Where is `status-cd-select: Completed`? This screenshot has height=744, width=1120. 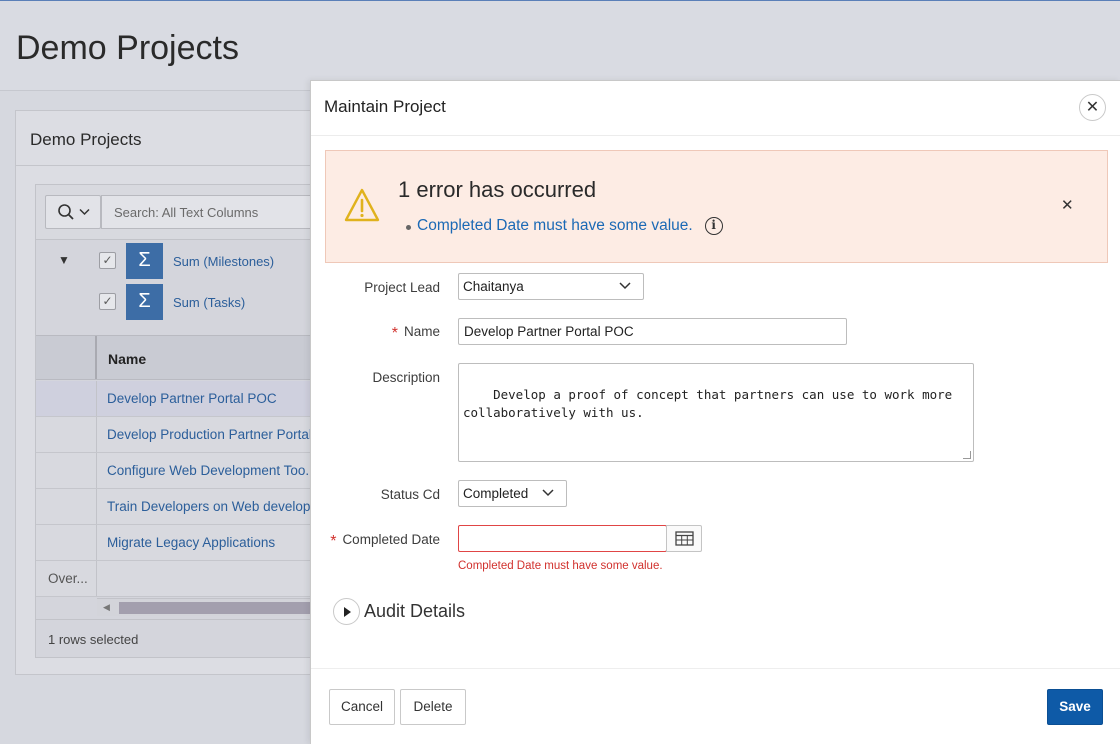 status-cd-select: Completed is located at coordinates (512, 493).